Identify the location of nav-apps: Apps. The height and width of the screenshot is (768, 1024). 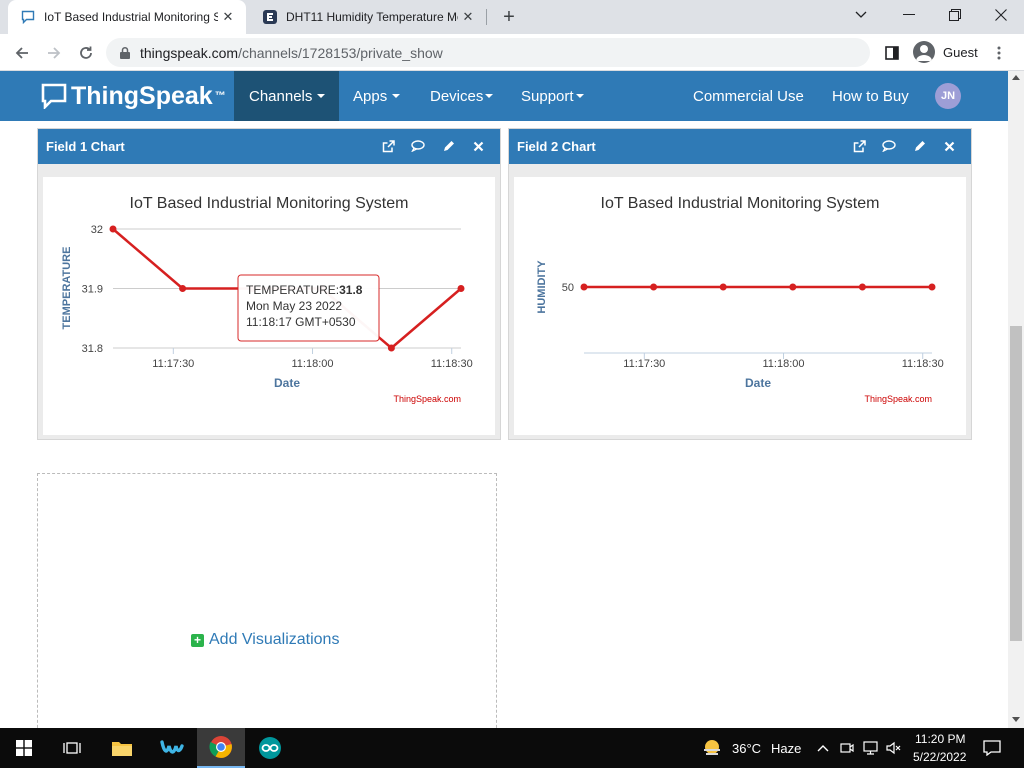
(377, 96).